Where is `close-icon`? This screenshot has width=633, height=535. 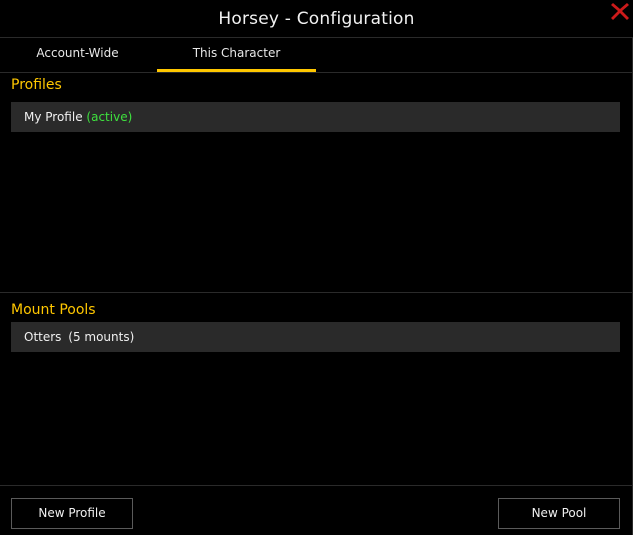 close-icon is located at coordinates (620, 11).